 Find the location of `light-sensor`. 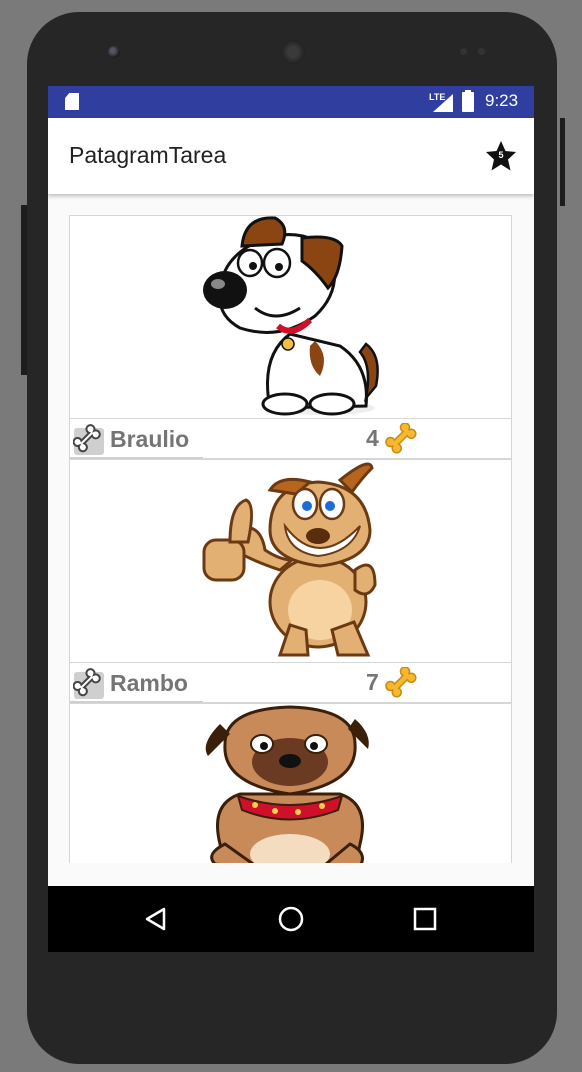

light-sensor is located at coordinates (481, 51).